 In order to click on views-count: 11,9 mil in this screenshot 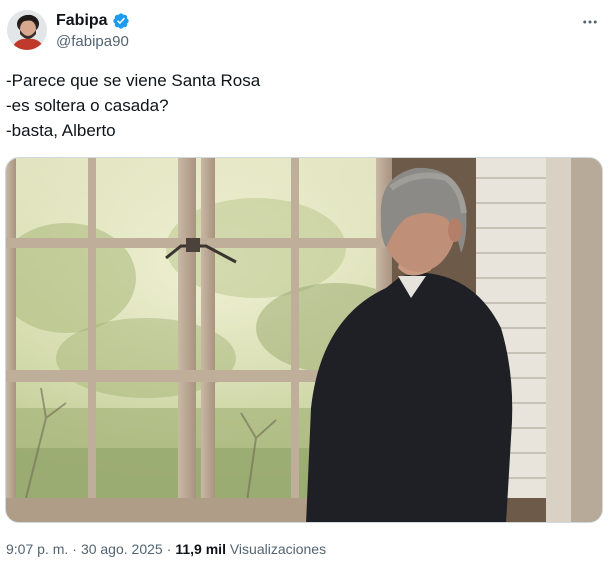, I will do `click(200, 549)`.